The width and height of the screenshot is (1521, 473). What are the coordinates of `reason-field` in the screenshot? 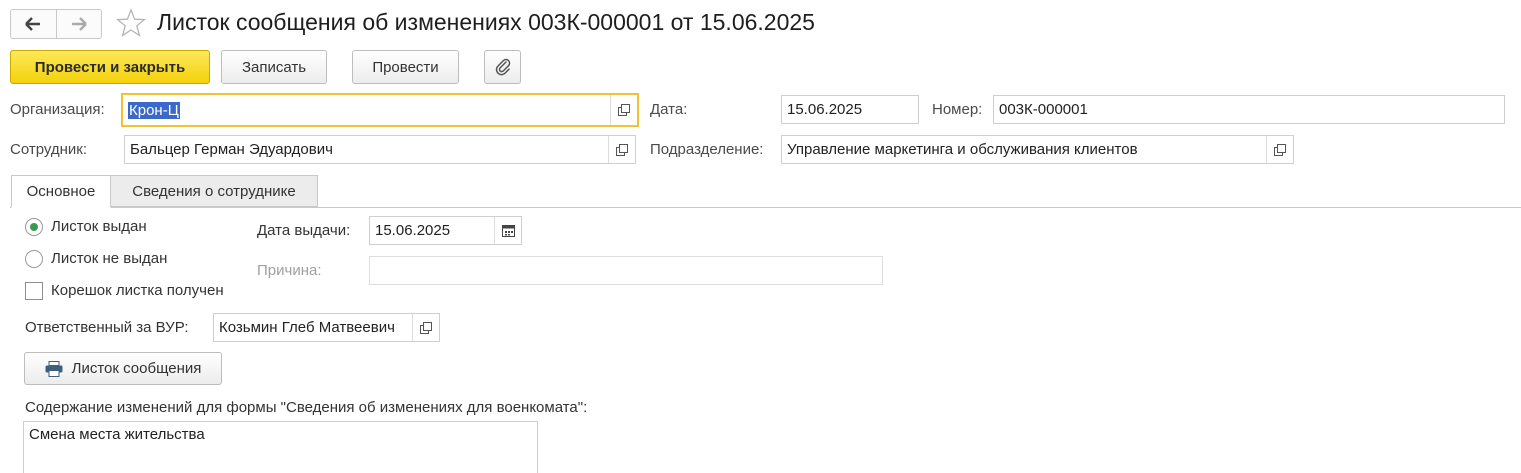 It's located at (626, 270).